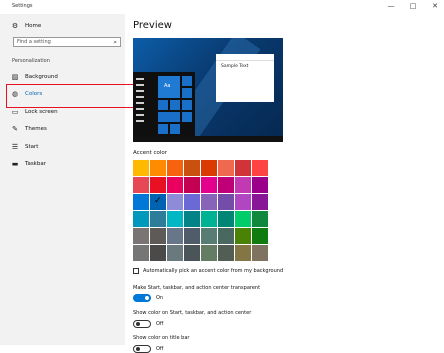 The height and width of the screenshot is (353, 444). Describe the element at coordinates (161, 338) in the screenshot. I see `title-bar-color-label: Show color on title bar` at that location.